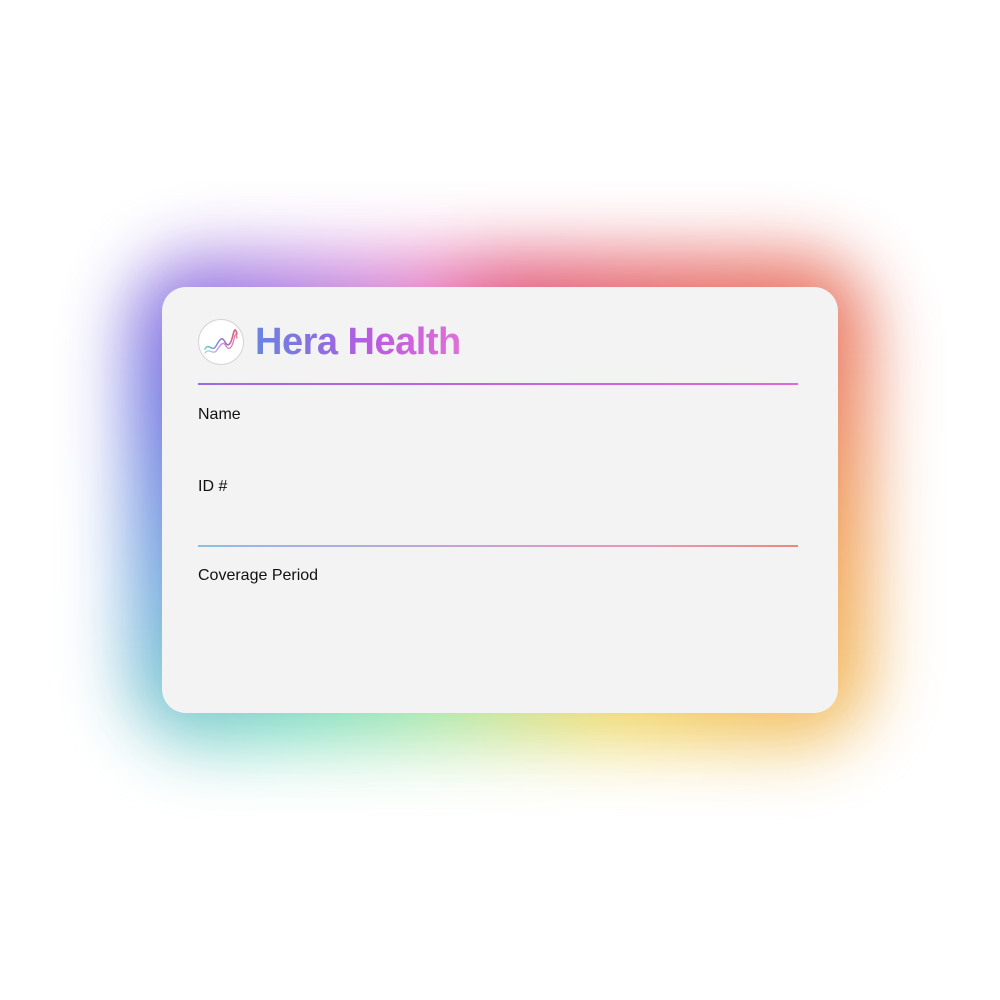  I want to click on brand-header: Hera Health, so click(329, 342).